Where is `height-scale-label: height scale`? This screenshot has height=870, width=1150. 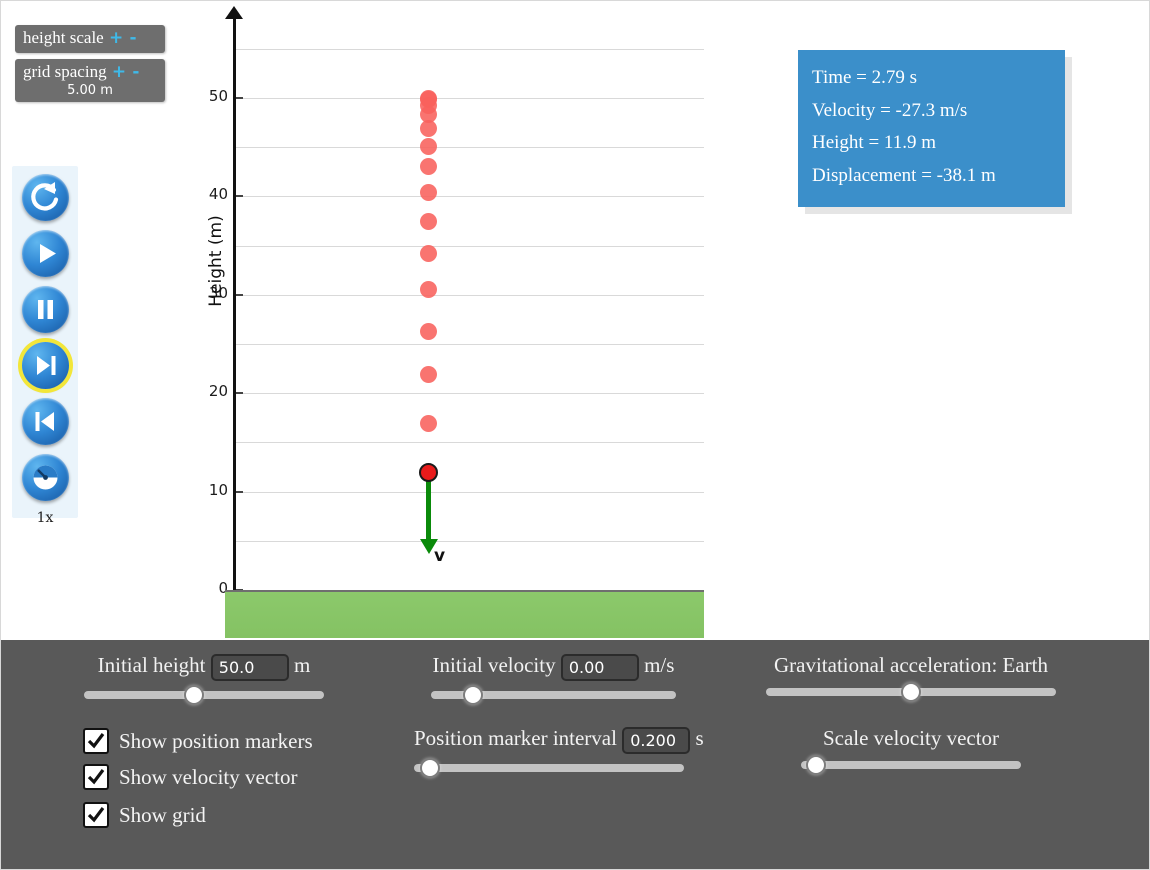 height-scale-label: height scale is located at coordinates (63, 37).